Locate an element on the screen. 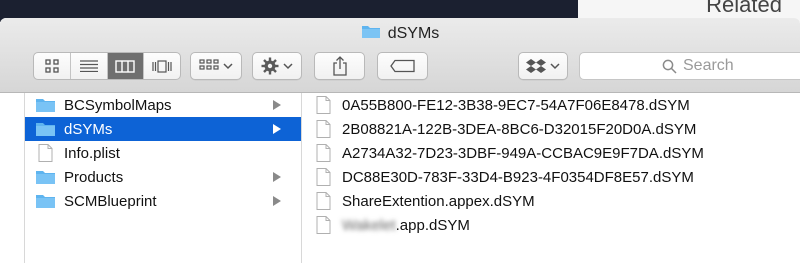 The height and width of the screenshot is (263, 800). cover-flow-view-button is located at coordinates (162, 66).